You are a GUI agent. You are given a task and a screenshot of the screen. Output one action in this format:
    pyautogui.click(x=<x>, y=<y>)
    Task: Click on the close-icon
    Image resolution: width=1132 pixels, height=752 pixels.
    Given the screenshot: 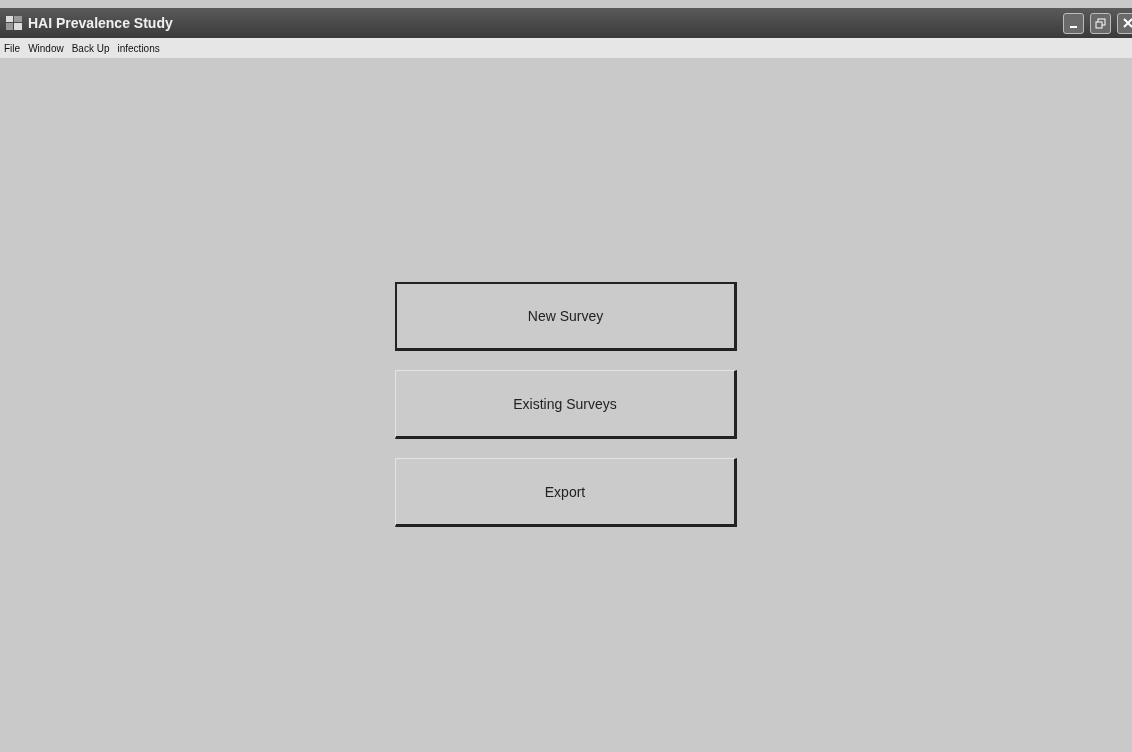 What is the action you would take?
    pyautogui.click(x=1127, y=23)
    